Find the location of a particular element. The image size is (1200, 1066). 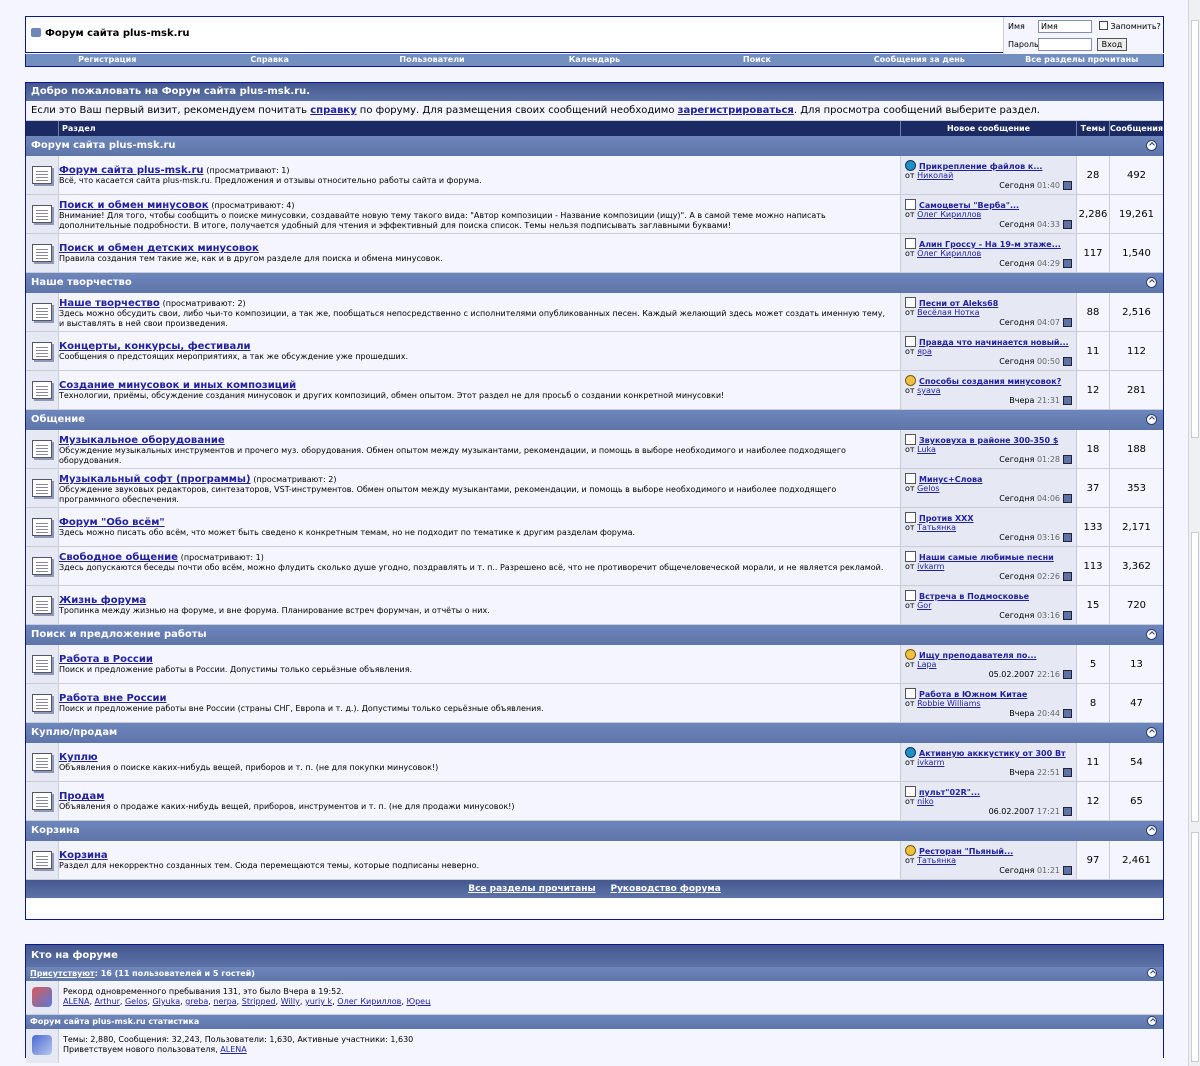

username-input is located at coordinates (1065, 26).